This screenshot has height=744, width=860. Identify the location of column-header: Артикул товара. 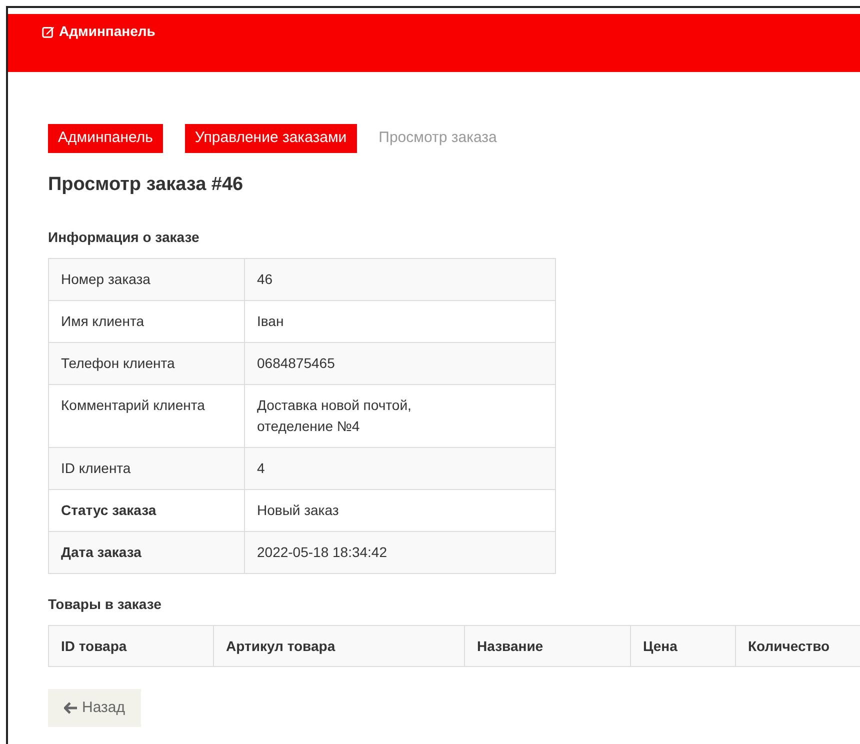
(339, 646).